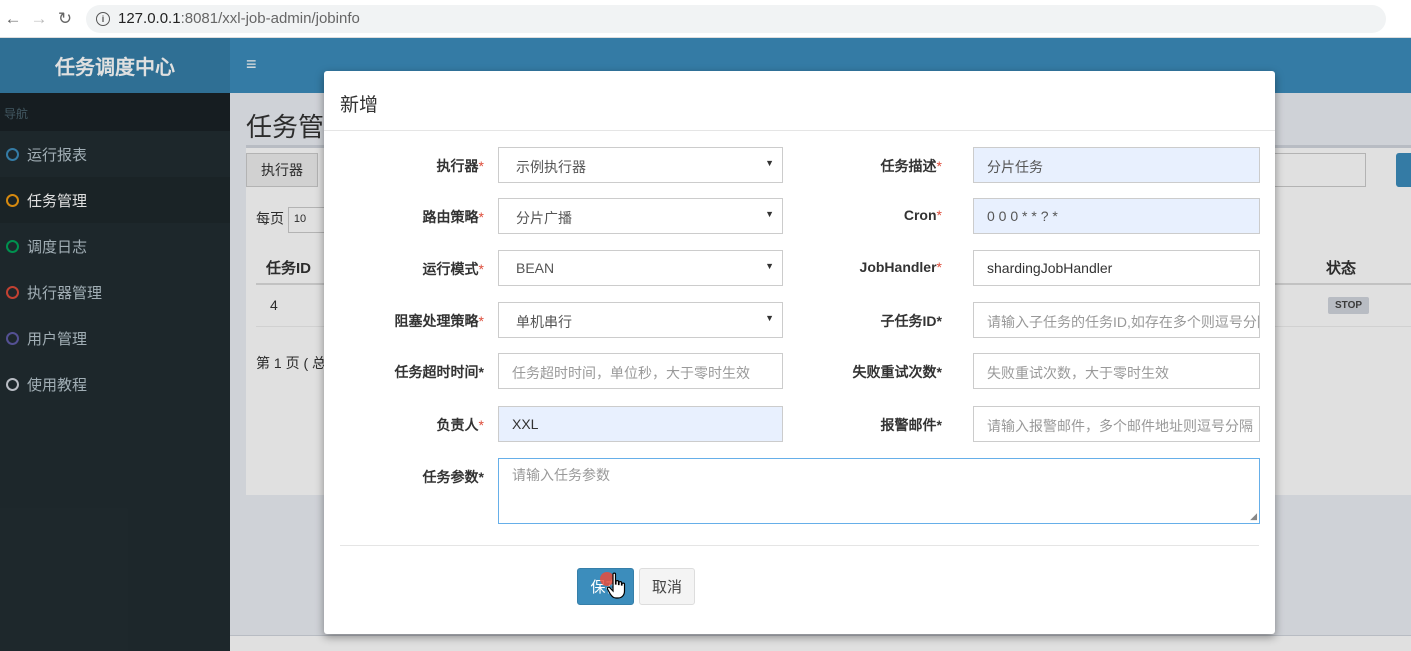 The image size is (1411, 651). What do you see at coordinates (551, 167) in the screenshot?
I see `executor-select-value: 示例执行器` at bounding box center [551, 167].